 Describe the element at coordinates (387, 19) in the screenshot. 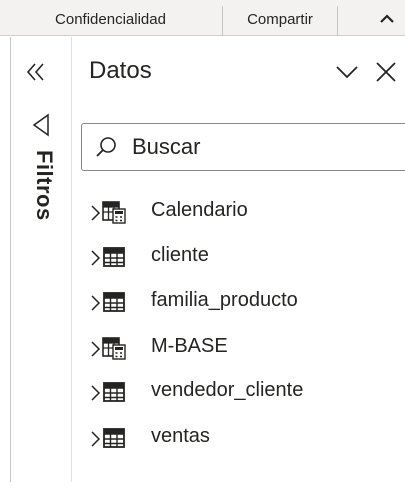

I see `chevron-up-icon` at that location.